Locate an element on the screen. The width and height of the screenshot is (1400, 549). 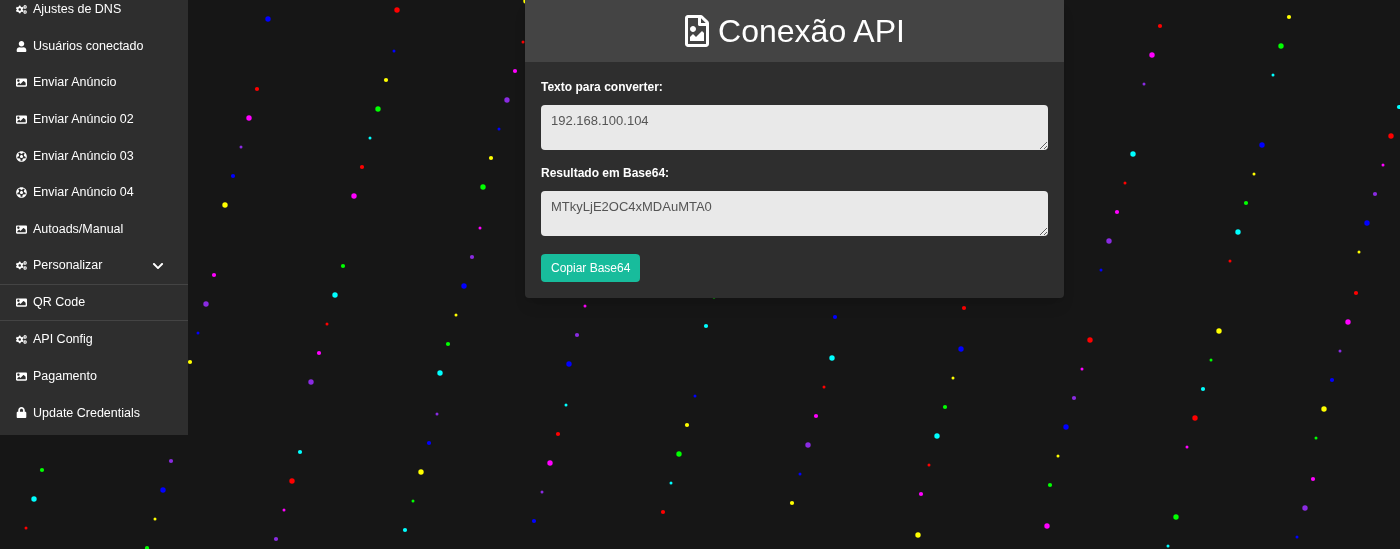
image-file-icon is located at coordinates (697, 31).